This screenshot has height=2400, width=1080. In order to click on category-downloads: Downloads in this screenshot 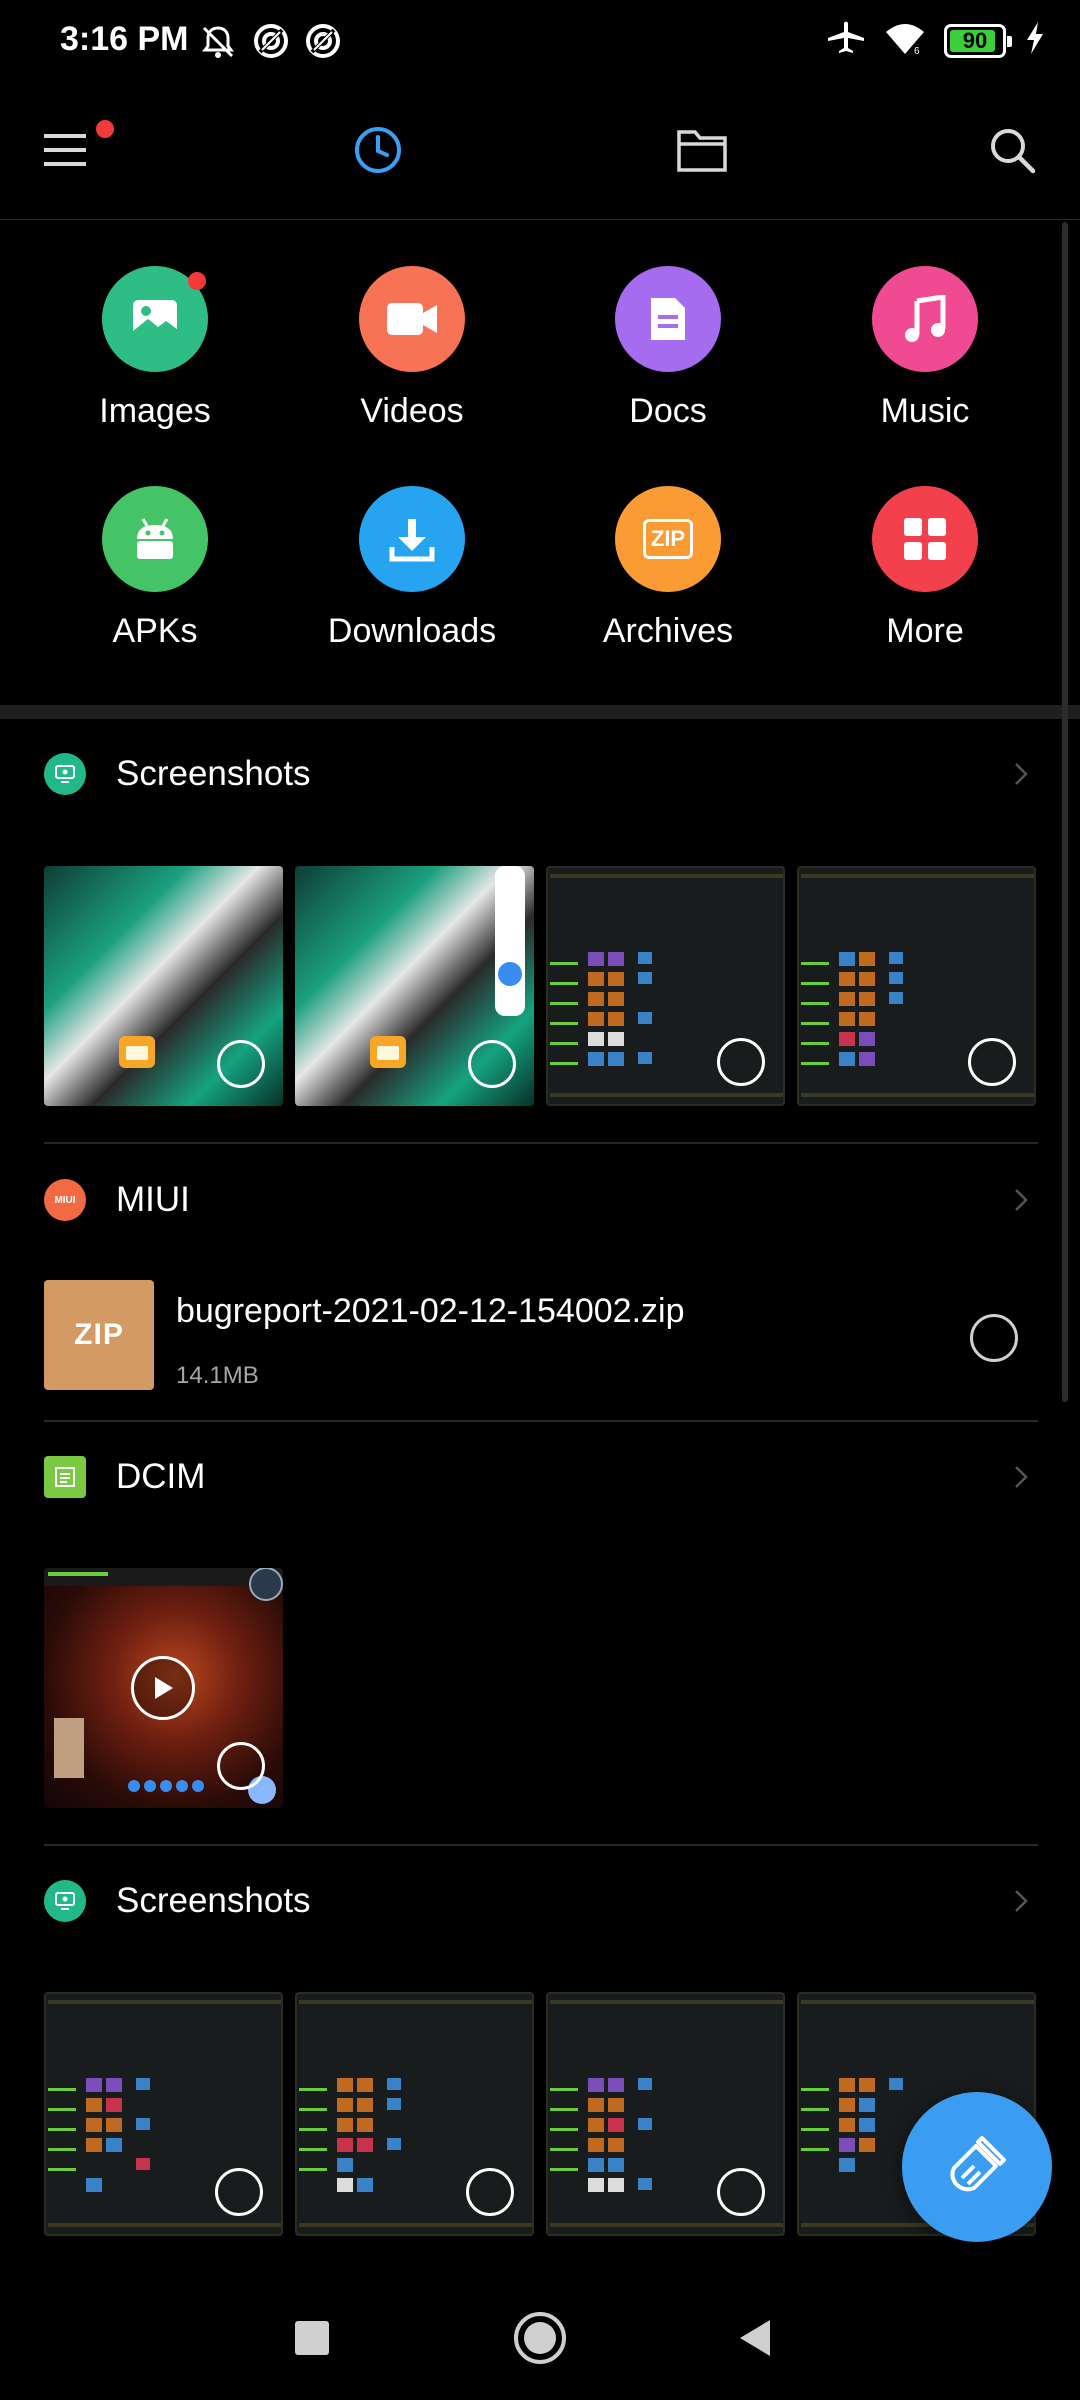, I will do `click(412, 586)`.